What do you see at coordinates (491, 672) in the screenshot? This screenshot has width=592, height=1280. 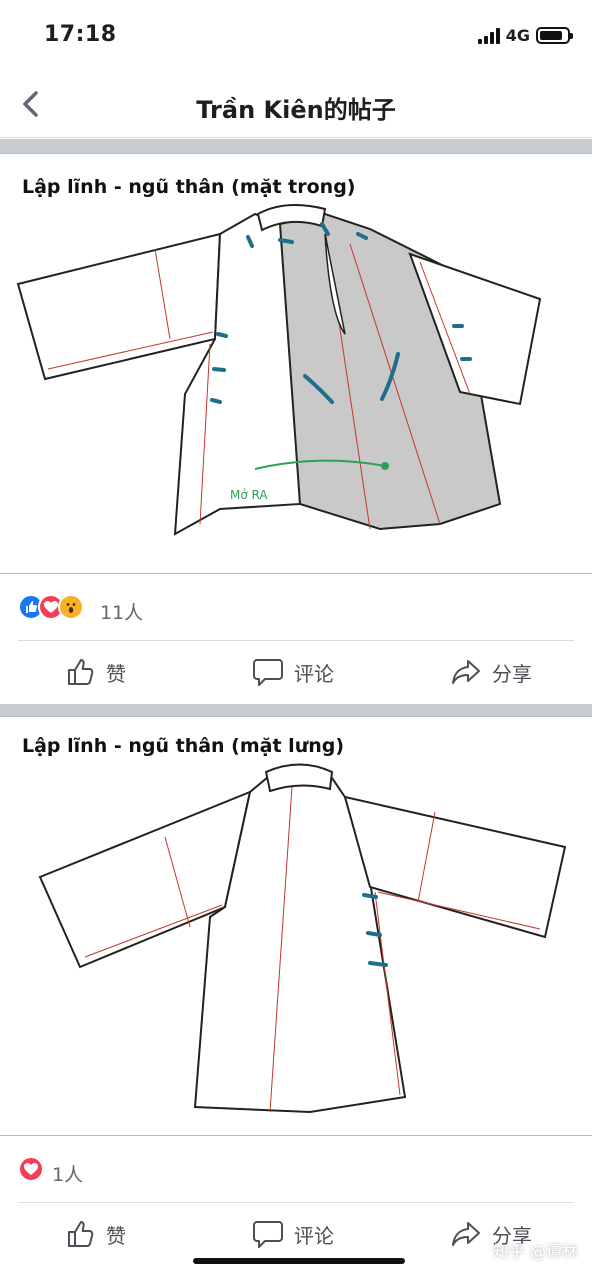 I see `share-button: 分享` at bounding box center [491, 672].